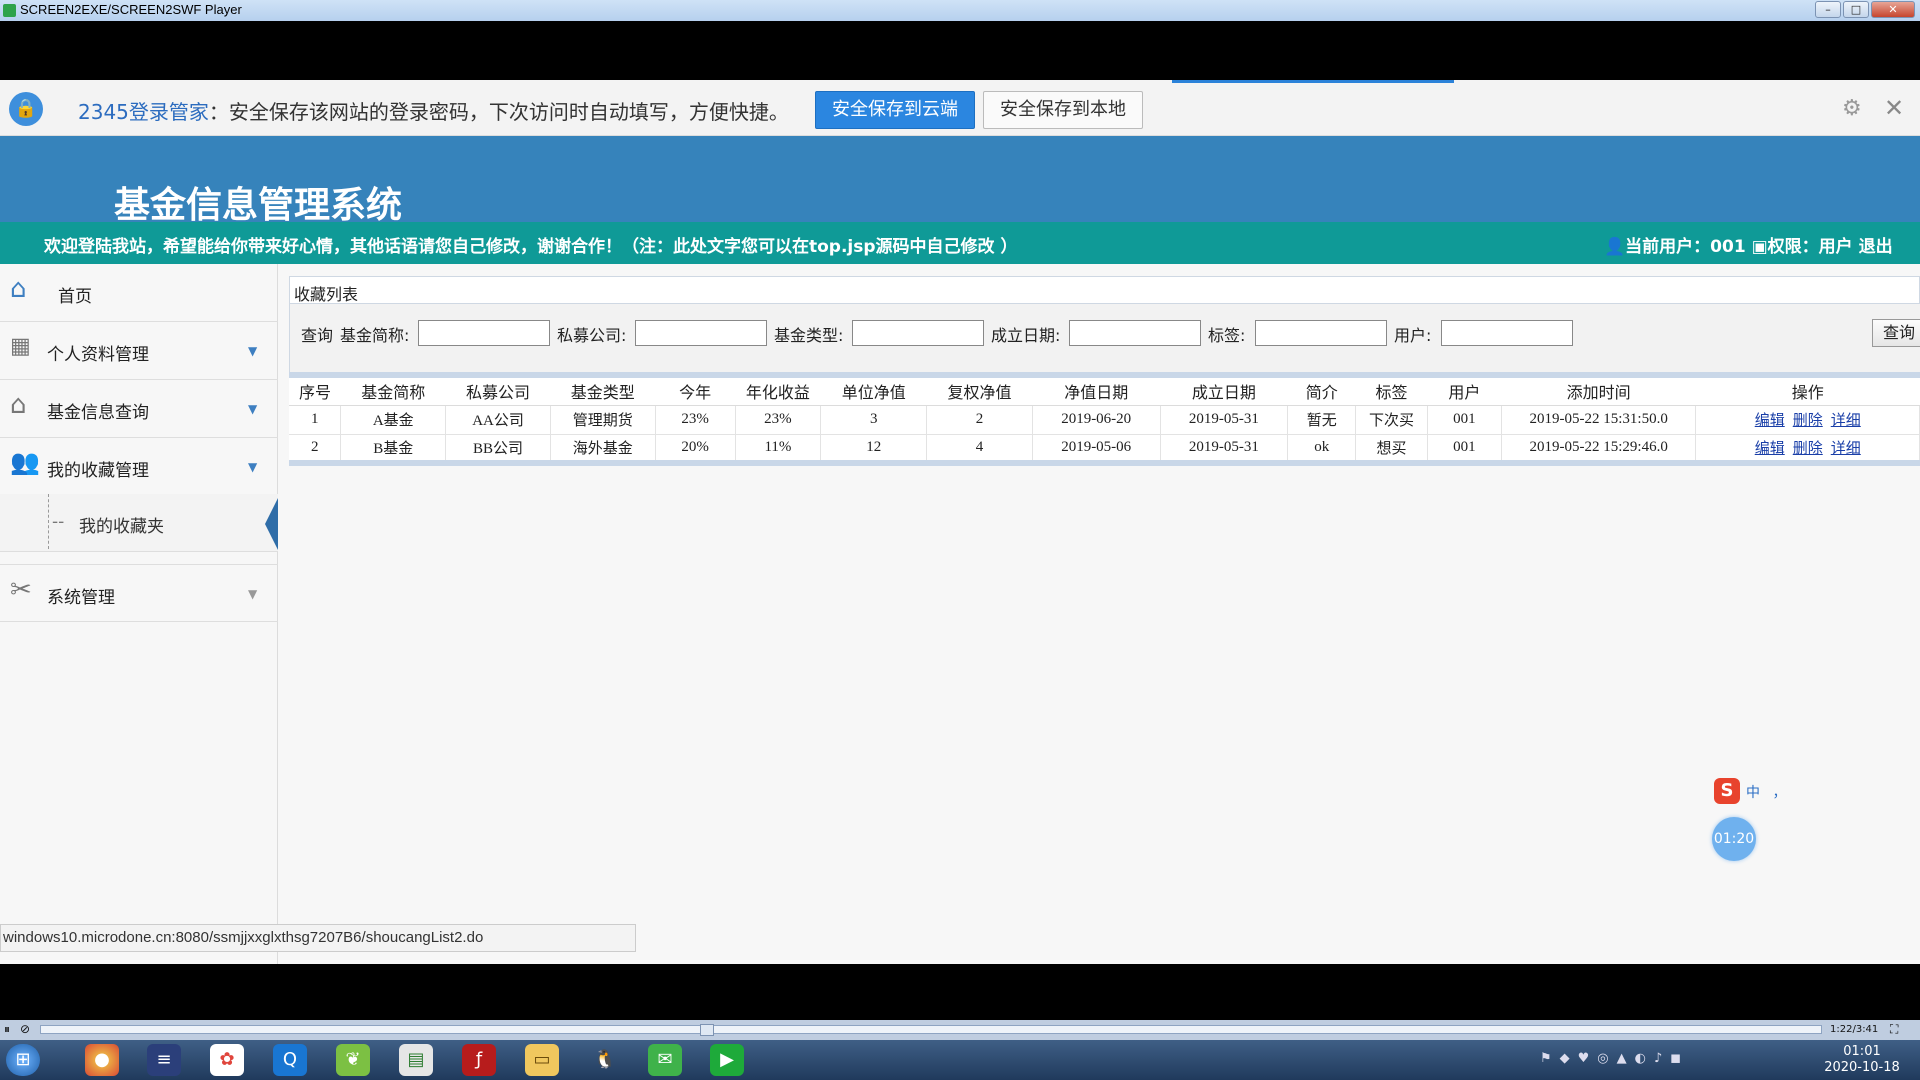  What do you see at coordinates (139, 293) in the screenshot?
I see `sidebar-item-home: ⌂ 首页` at bounding box center [139, 293].